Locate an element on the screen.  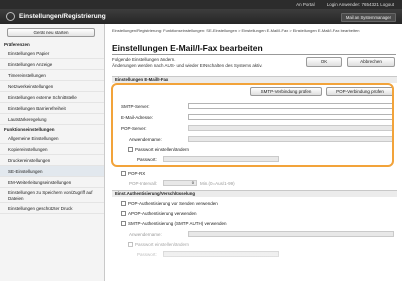
pop-auth-label: POP-Authentisierung vor Senden verwenden is located at coordinates (173, 203).